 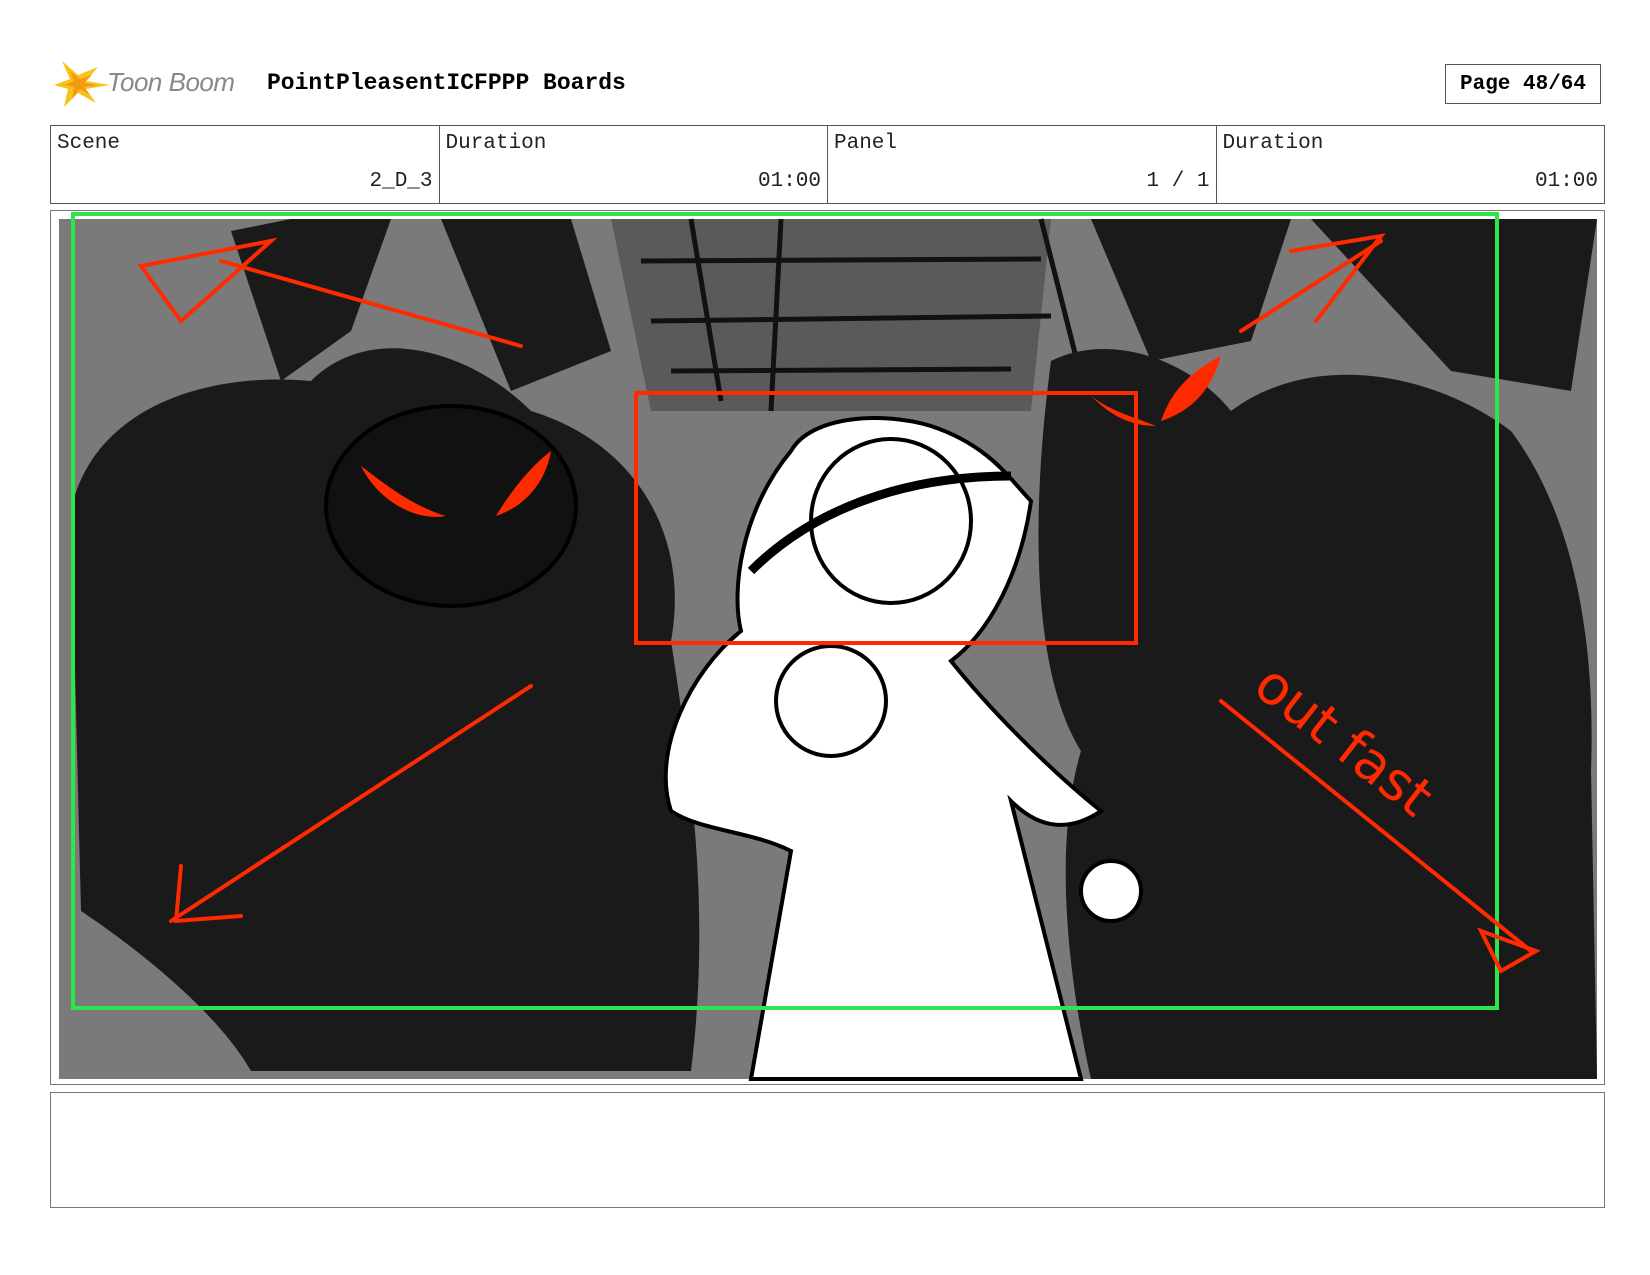 I want to click on panel-label: Panel, so click(x=866, y=143).